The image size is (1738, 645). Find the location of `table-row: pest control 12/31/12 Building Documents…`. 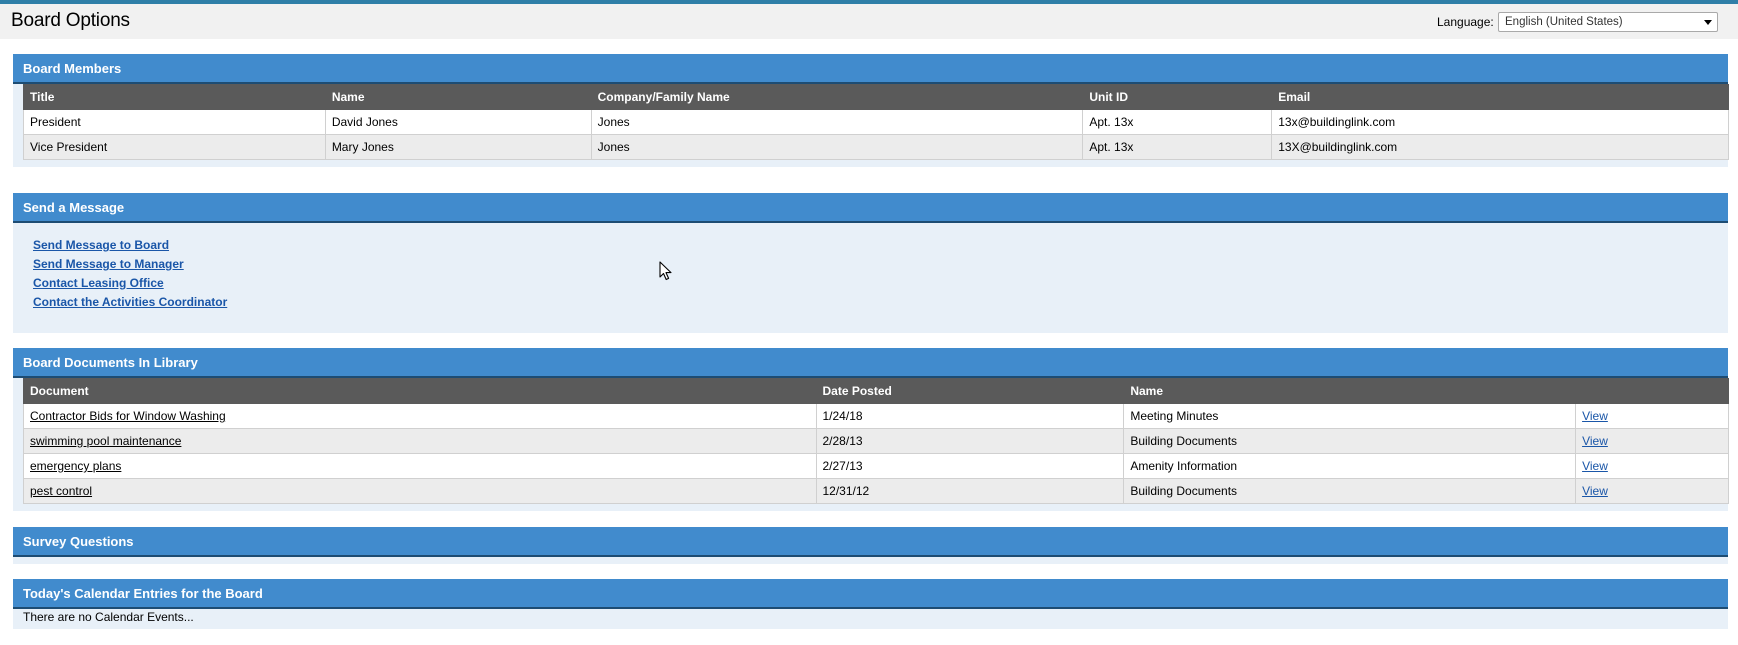

table-row: pest control 12/31/12 Building Documents… is located at coordinates (876, 491).